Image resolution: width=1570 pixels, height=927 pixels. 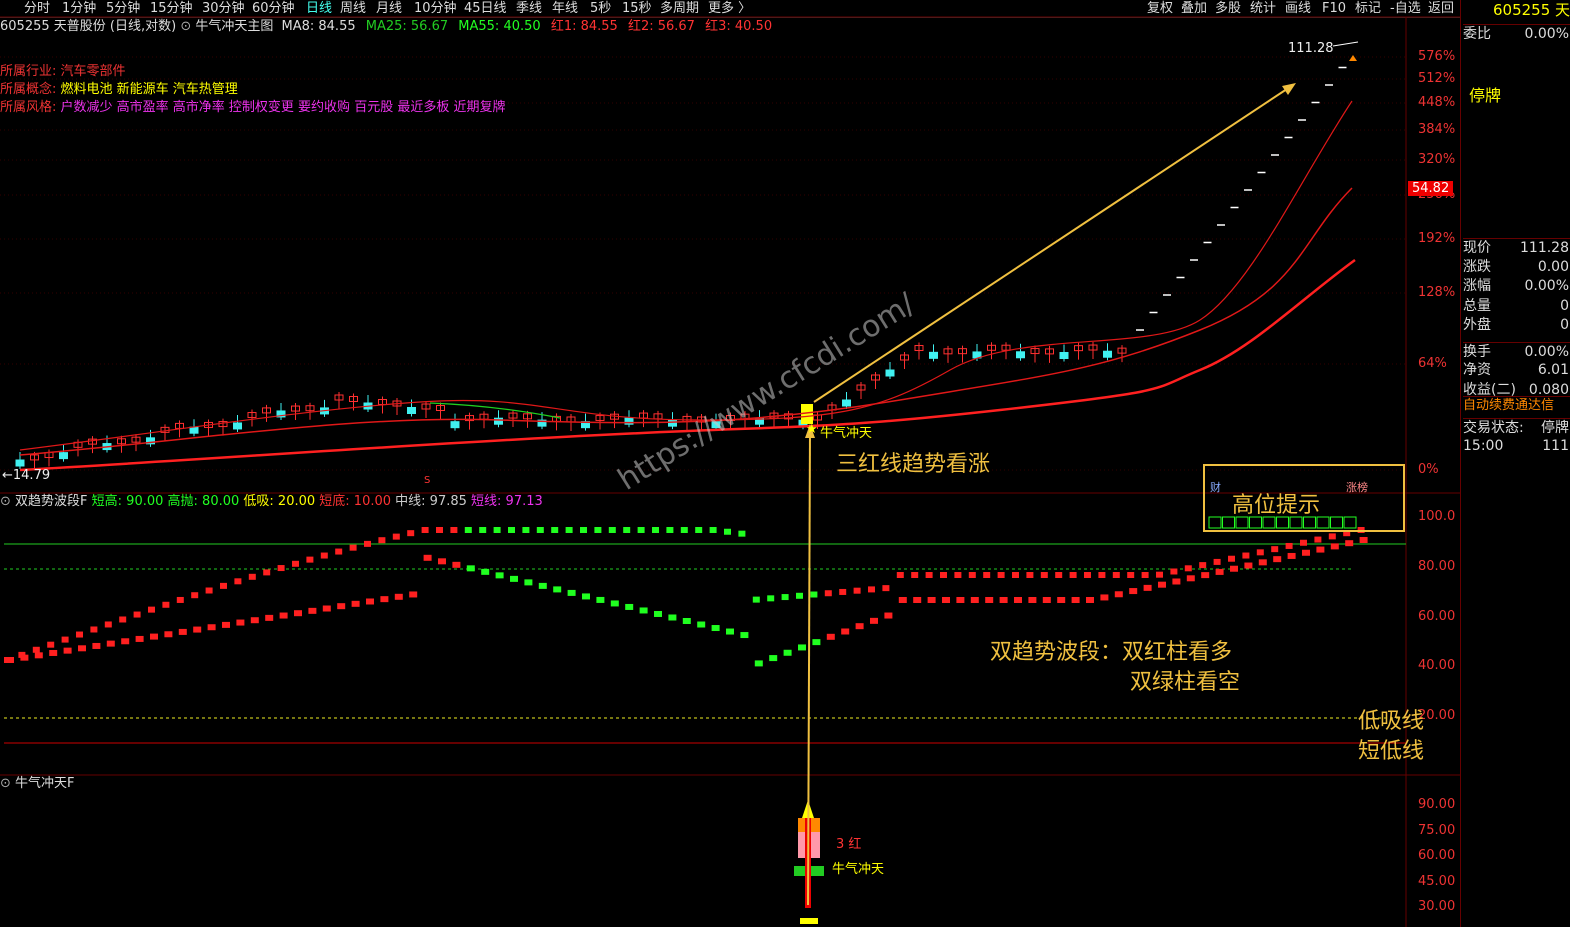 What do you see at coordinates (279, 501) in the screenshot?
I see `low-buy: 低吸: 20.00` at bounding box center [279, 501].